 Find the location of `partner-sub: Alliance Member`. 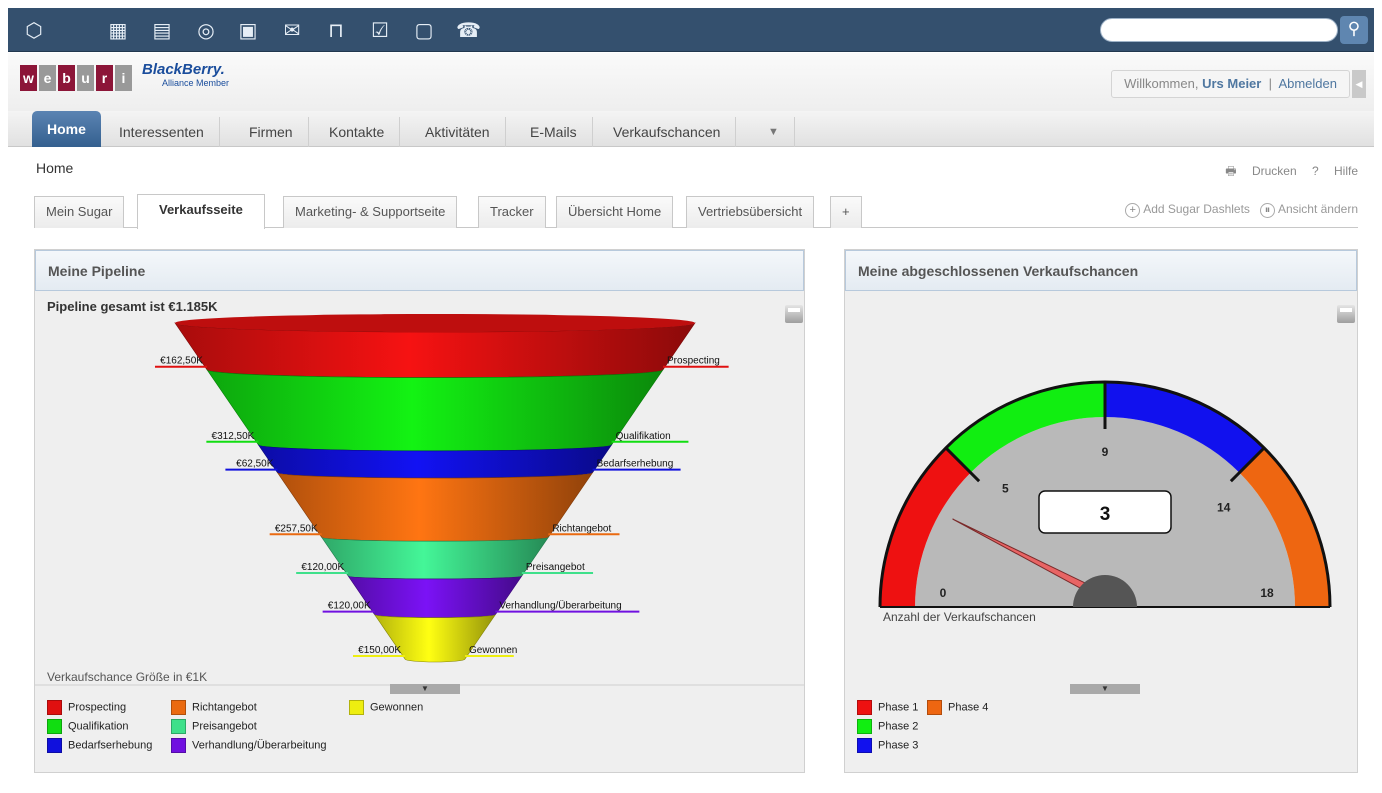

partner-sub: Alliance Member is located at coordinates (196, 83).